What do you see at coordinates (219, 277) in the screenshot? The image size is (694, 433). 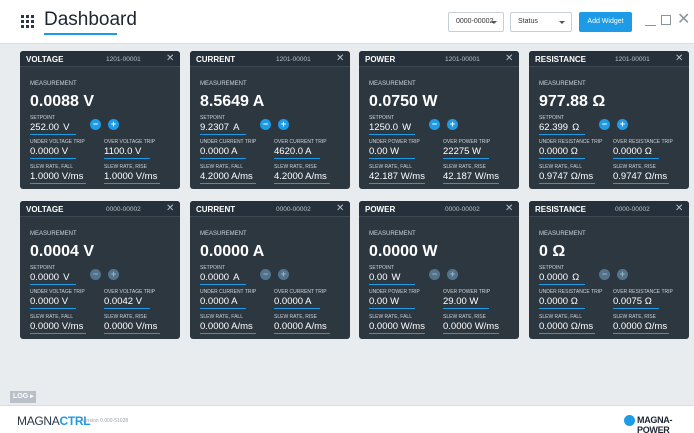 I see `setpoint-input: 0.0000 A` at bounding box center [219, 277].